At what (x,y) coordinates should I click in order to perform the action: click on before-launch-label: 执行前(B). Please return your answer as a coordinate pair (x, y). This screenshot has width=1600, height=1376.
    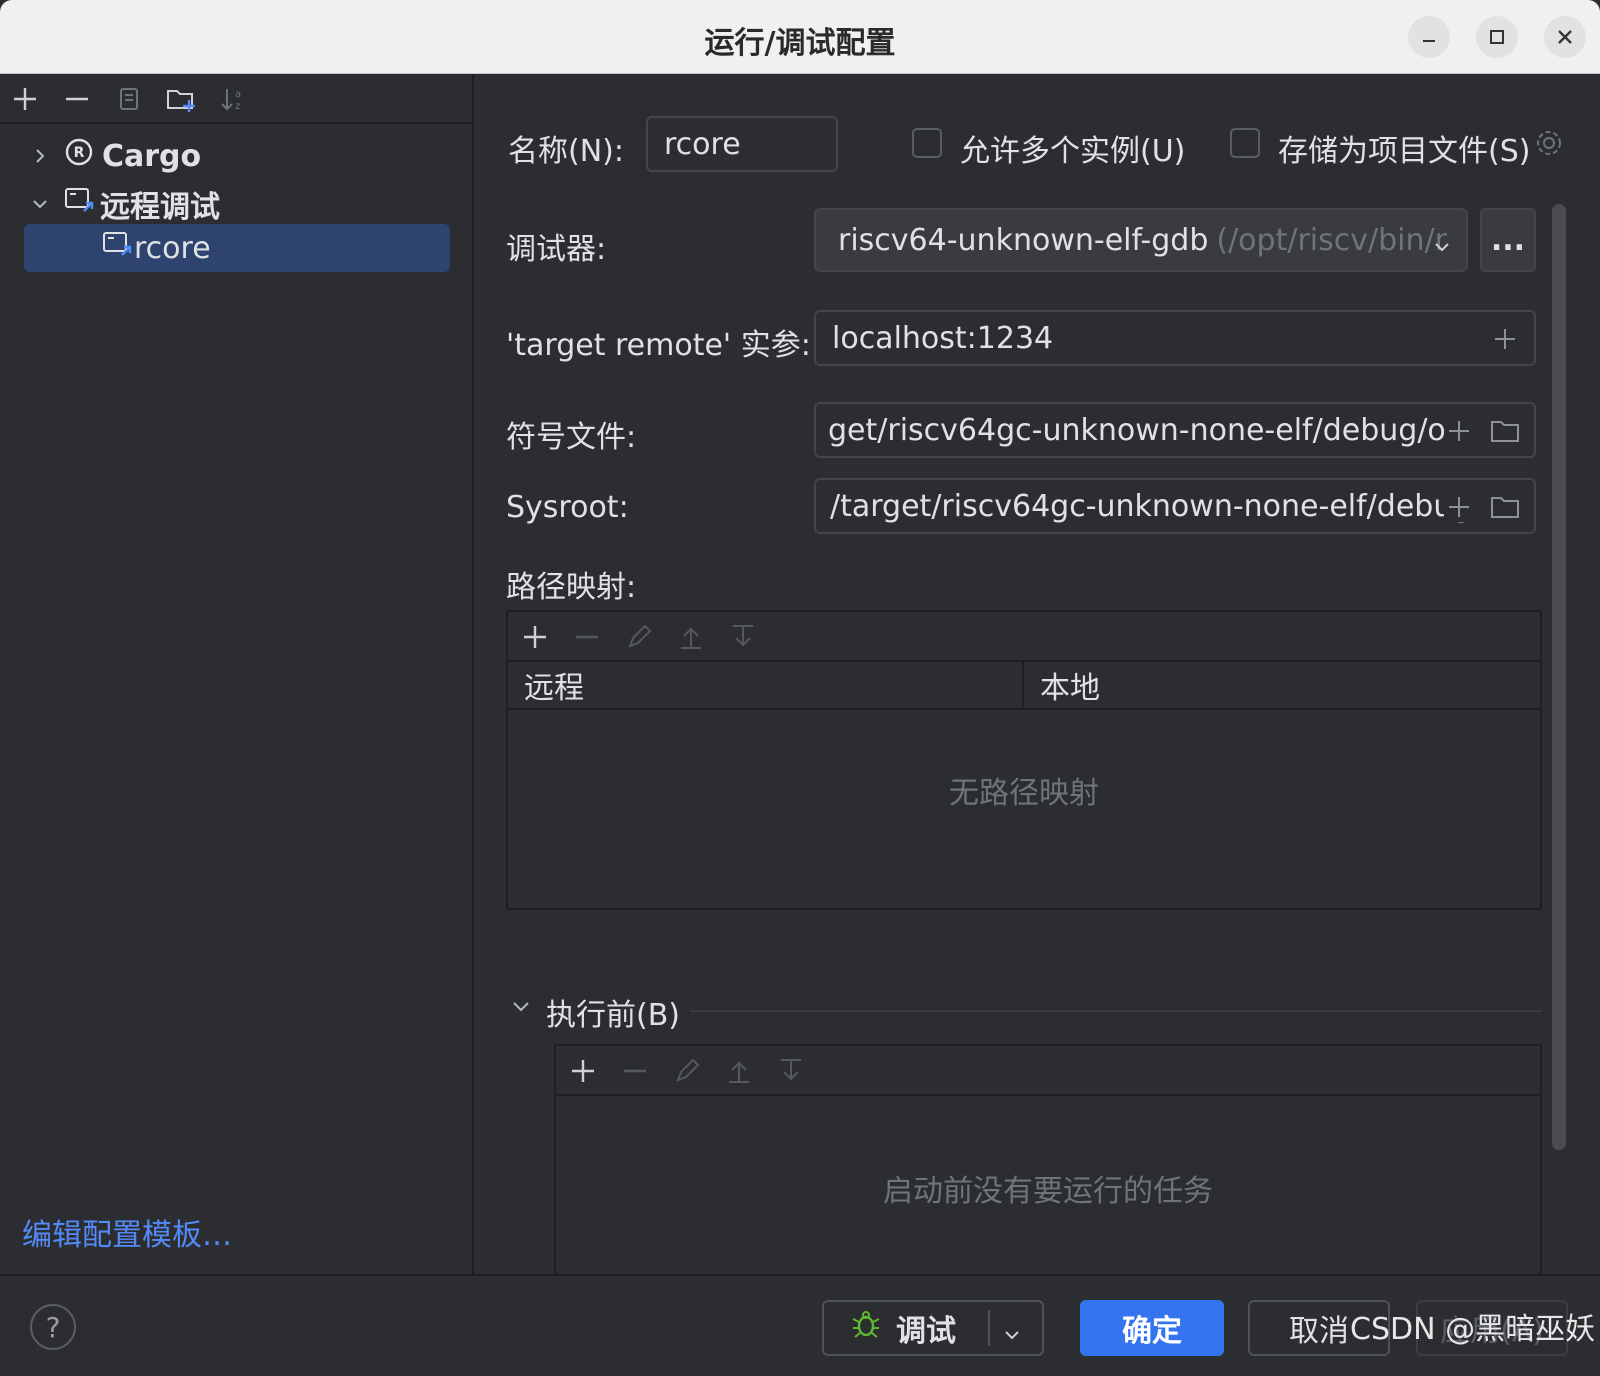
    Looking at the image, I should click on (613, 1015).